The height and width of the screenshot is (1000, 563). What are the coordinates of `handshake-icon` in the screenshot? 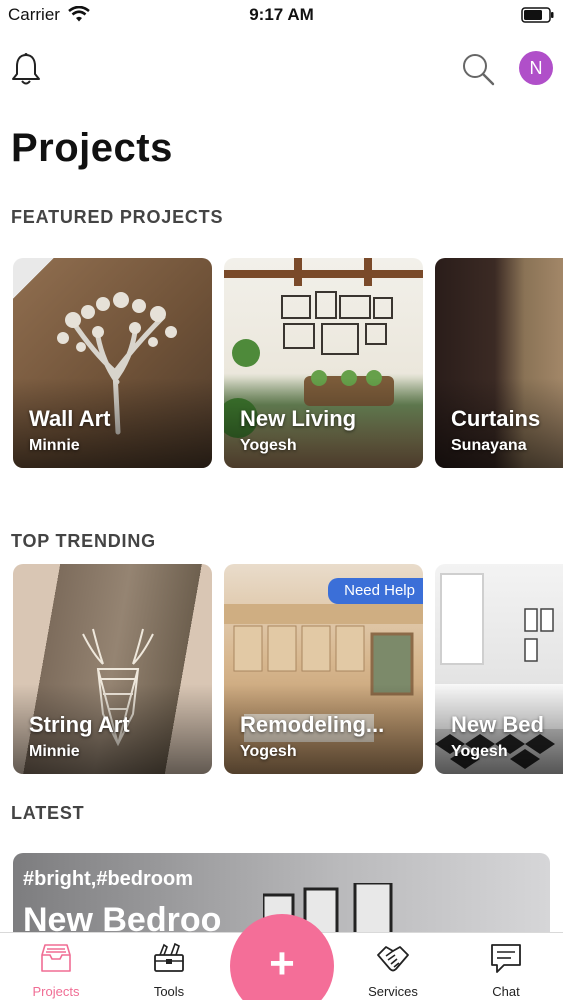 It's located at (393, 959).